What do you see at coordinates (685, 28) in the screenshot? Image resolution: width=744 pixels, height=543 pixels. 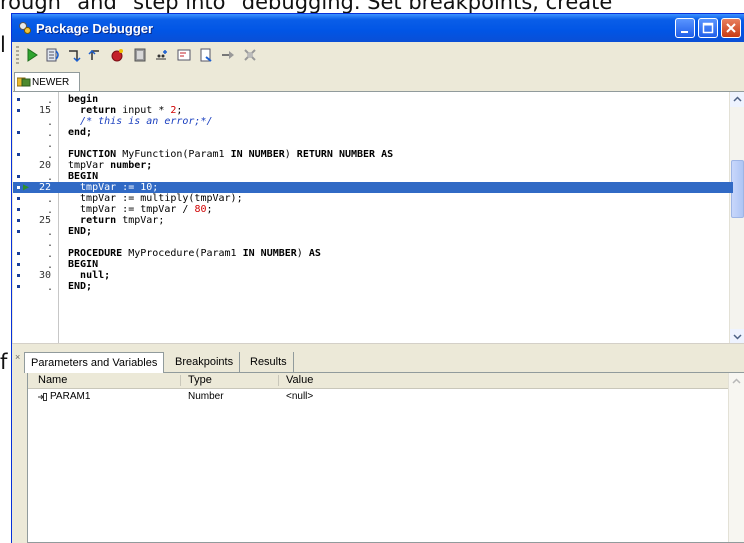 I see `minimize-button` at bounding box center [685, 28].